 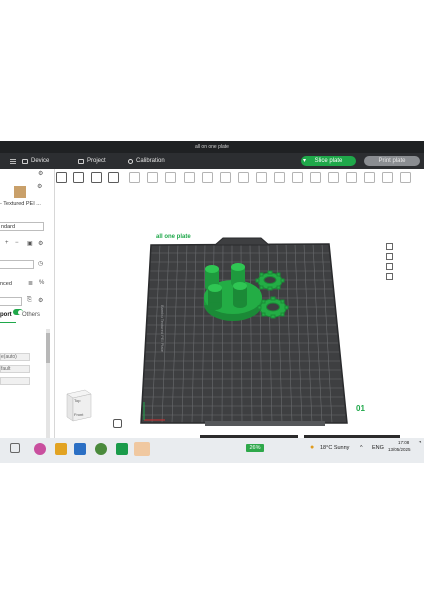 I want to click on model-gear-top, so click(x=270, y=280).